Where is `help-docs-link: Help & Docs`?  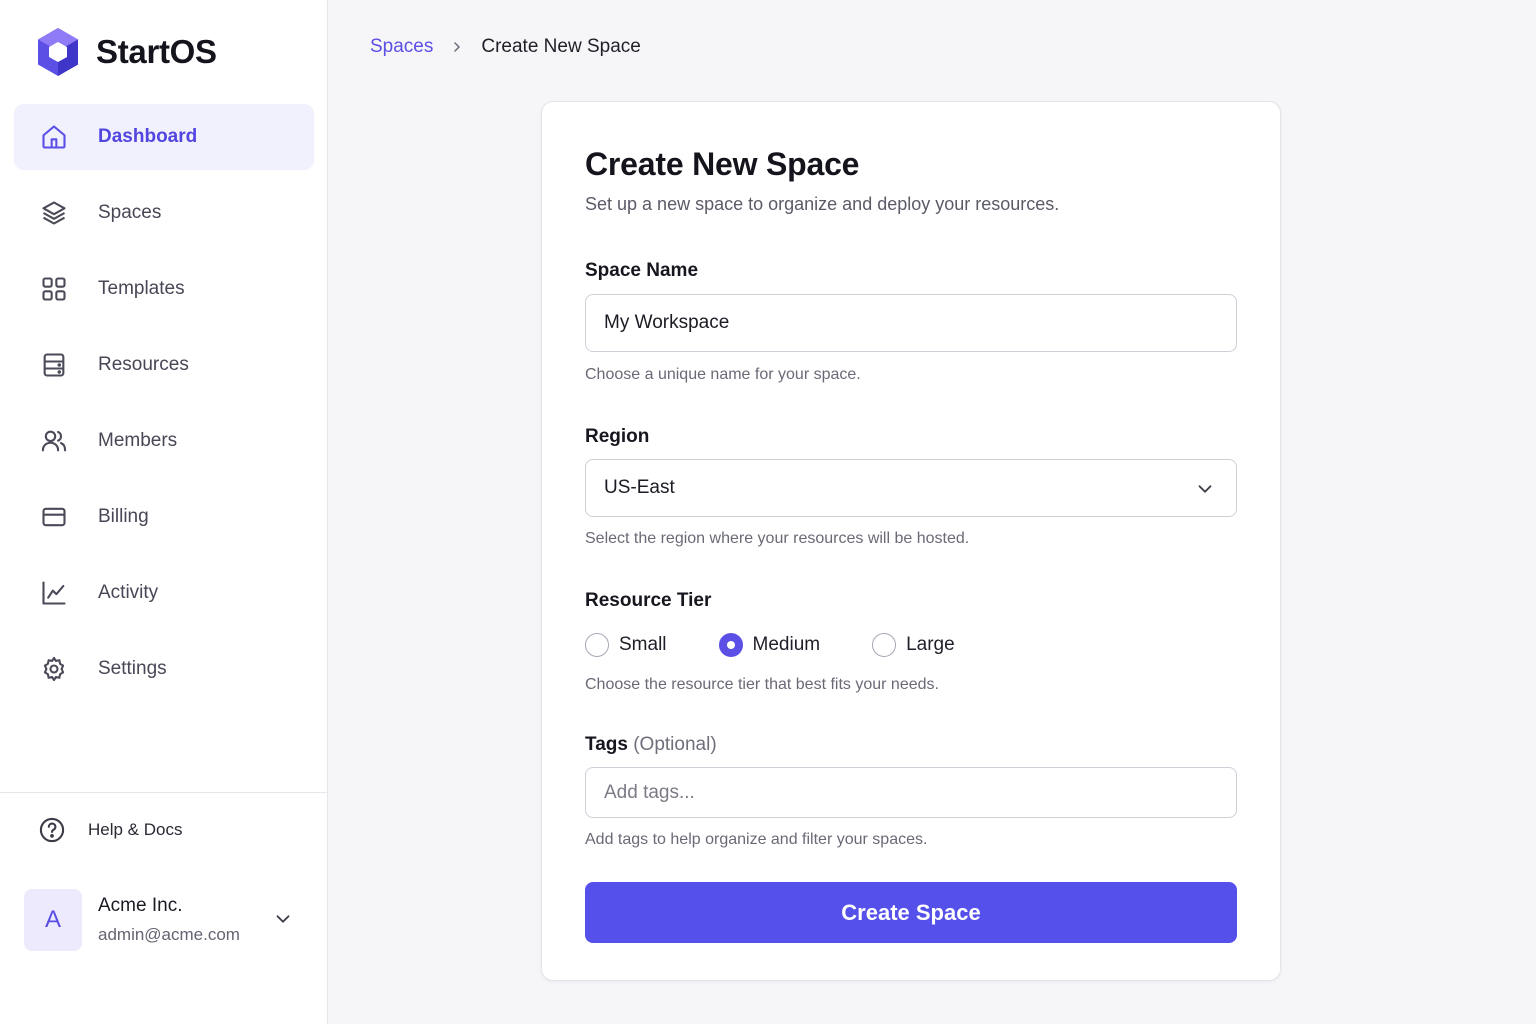
help-docs-link: Help & Docs is located at coordinates (110, 830).